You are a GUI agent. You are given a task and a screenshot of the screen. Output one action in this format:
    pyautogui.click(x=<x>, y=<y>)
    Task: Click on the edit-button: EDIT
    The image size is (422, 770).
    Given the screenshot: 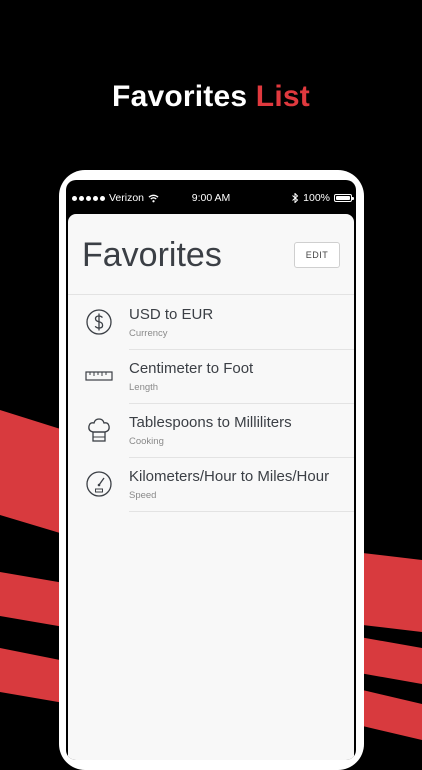 What is the action you would take?
    pyautogui.click(x=317, y=255)
    